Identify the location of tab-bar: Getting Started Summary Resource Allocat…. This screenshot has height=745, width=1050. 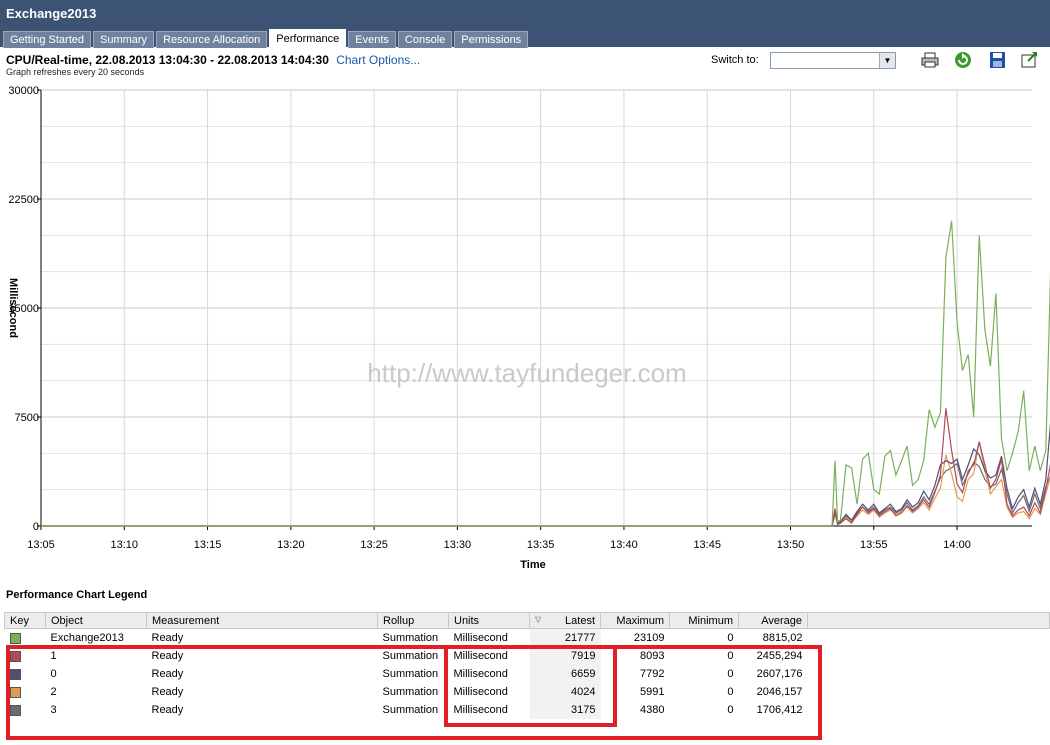
(266, 38).